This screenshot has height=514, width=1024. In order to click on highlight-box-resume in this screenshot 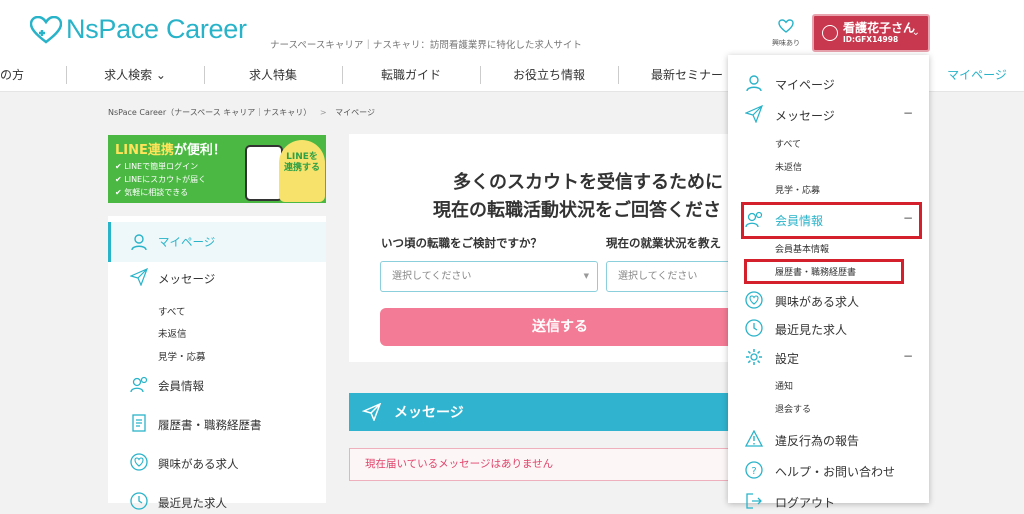, I will do `click(824, 271)`.